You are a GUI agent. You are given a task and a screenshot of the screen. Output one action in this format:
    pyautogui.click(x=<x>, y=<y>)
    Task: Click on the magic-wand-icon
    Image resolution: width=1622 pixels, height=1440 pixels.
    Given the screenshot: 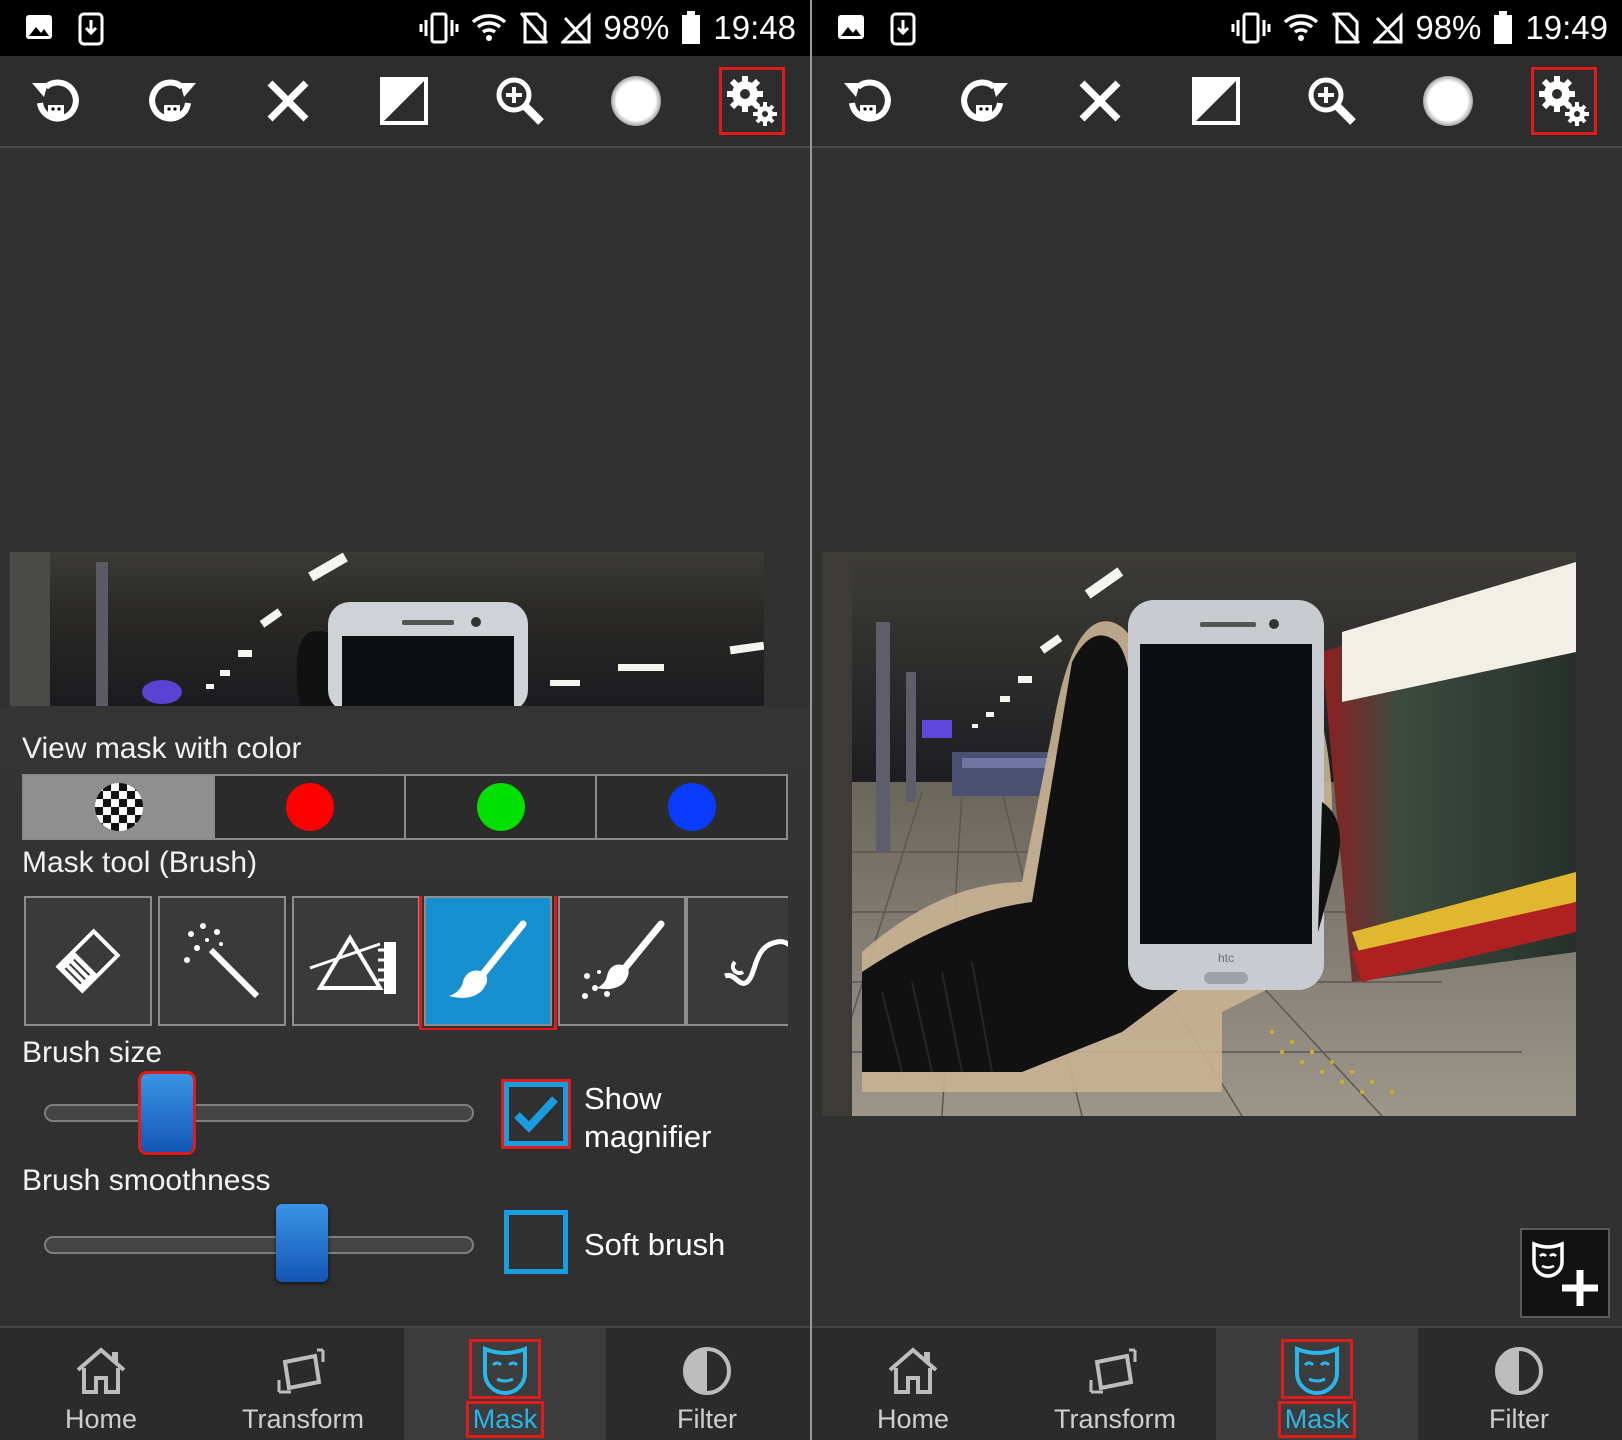 What is the action you would take?
    pyautogui.click(x=222, y=961)
    